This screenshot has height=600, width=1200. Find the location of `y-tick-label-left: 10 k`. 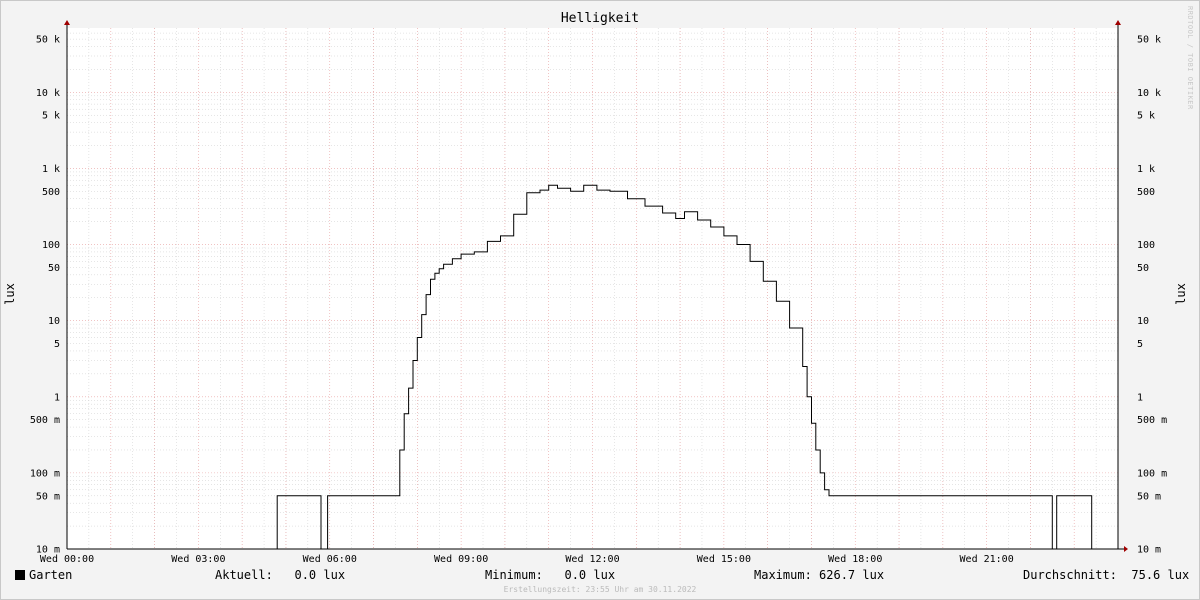

y-tick-label-left: 10 k is located at coordinates (48, 93).